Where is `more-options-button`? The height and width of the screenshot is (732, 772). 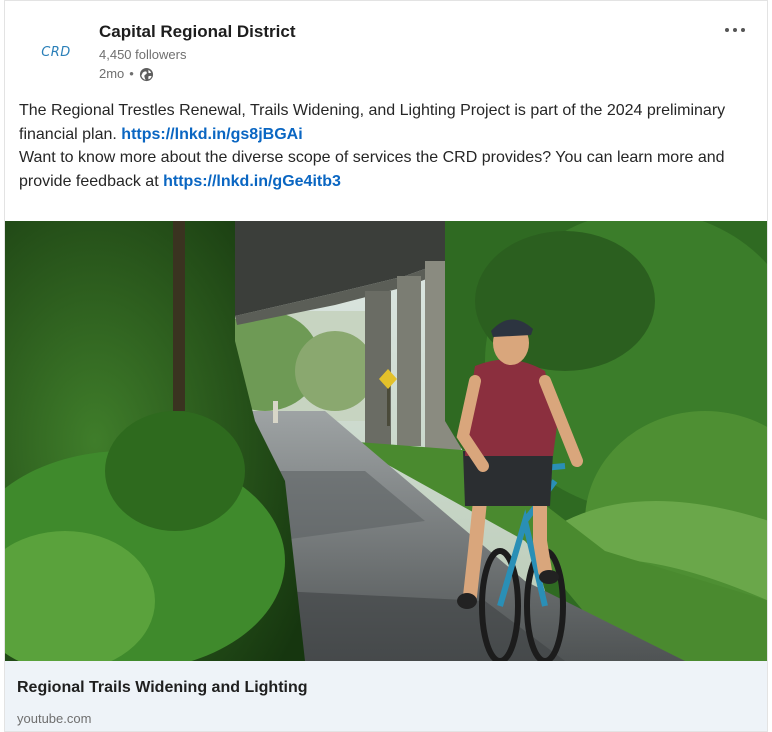 more-options-button is located at coordinates (735, 30).